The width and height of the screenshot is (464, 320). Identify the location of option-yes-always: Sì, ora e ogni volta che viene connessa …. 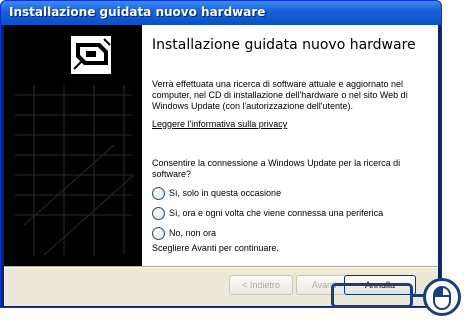
(292, 215).